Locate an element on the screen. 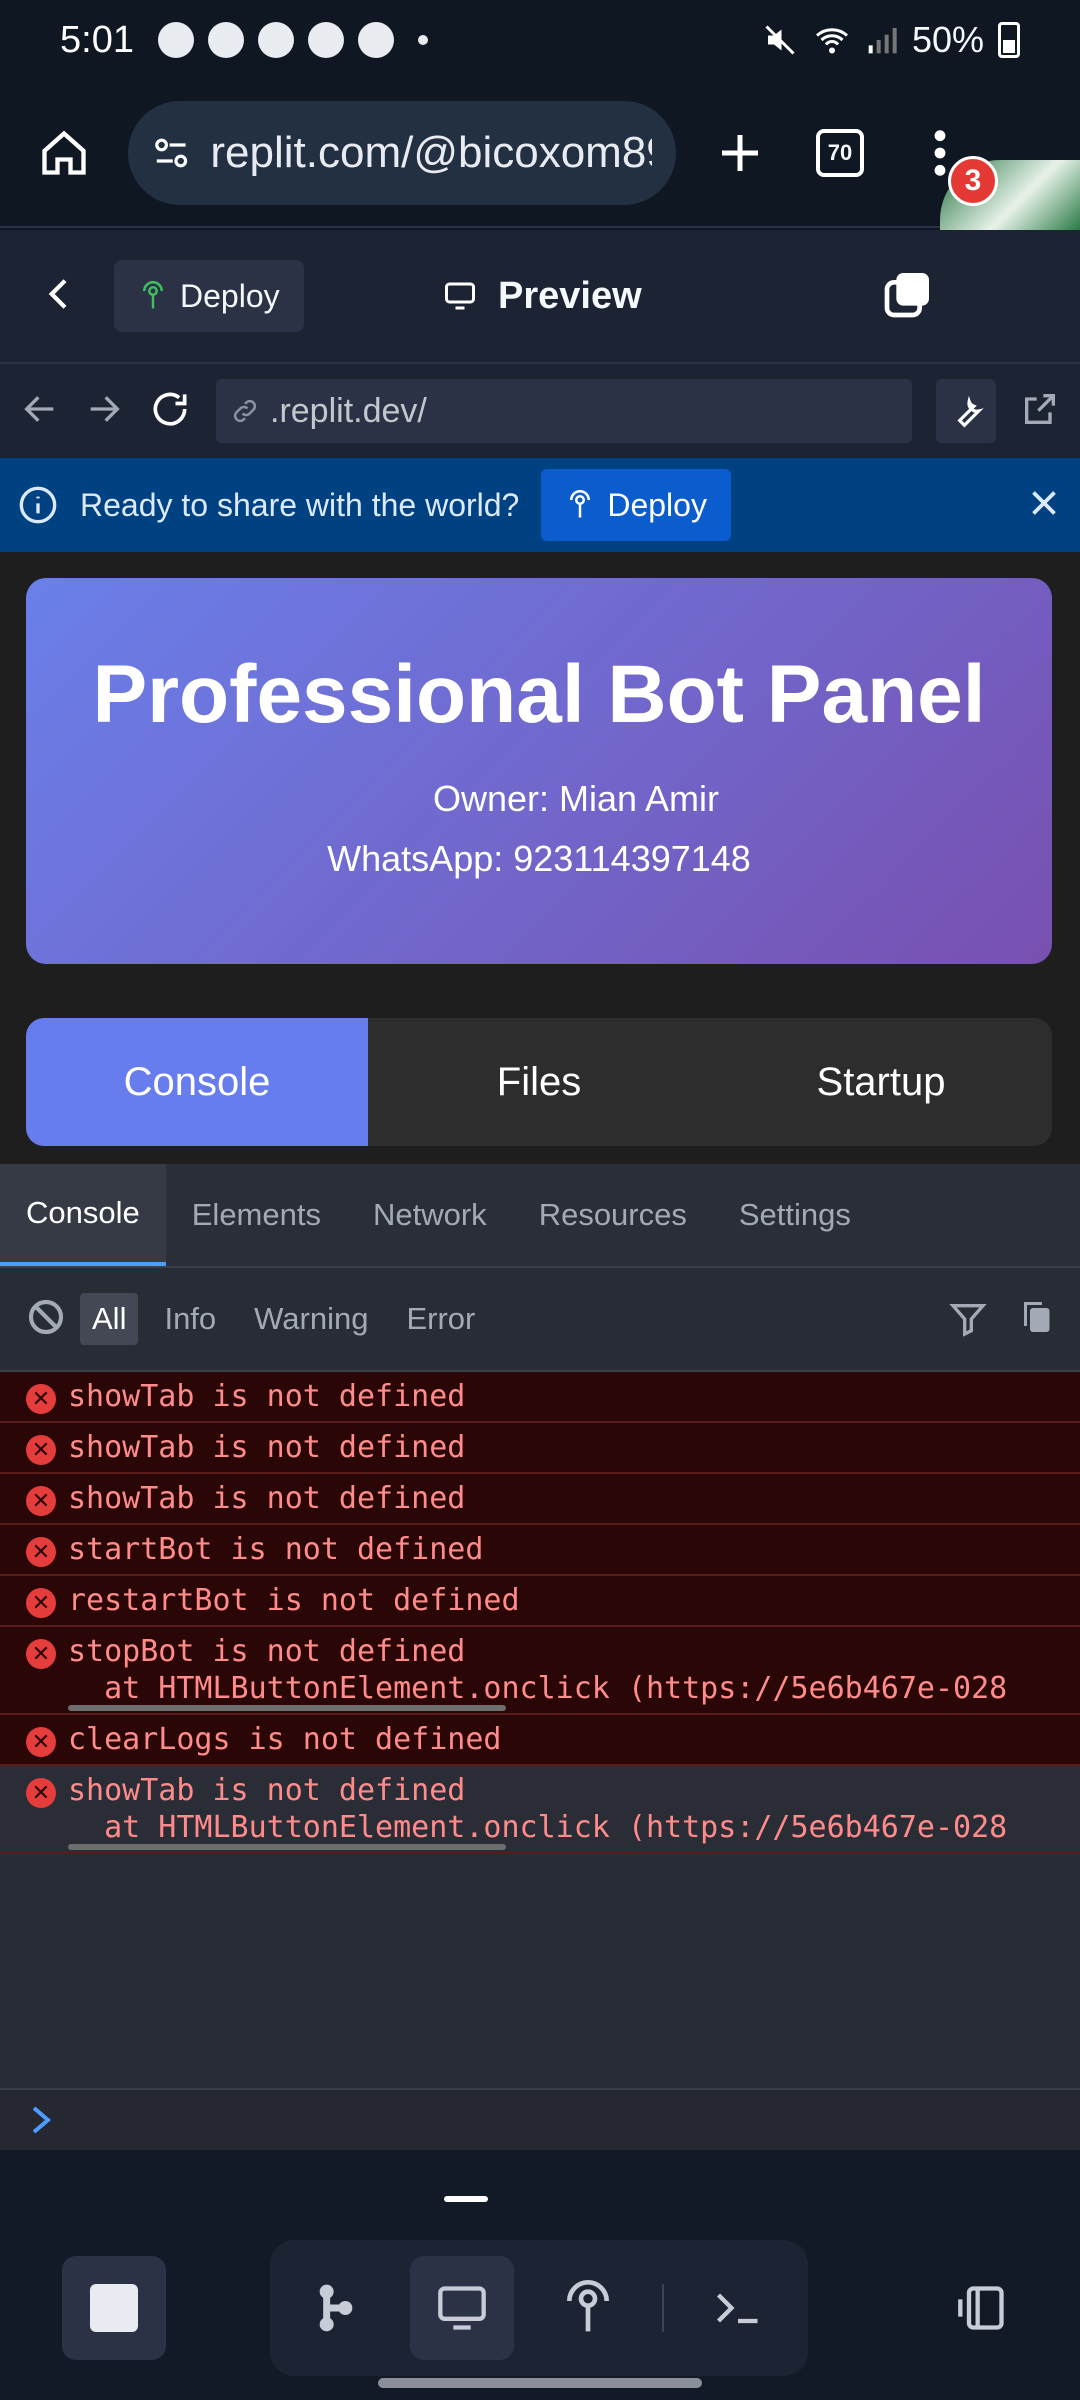  agent-tool-button is located at coordinates (336, 2308).